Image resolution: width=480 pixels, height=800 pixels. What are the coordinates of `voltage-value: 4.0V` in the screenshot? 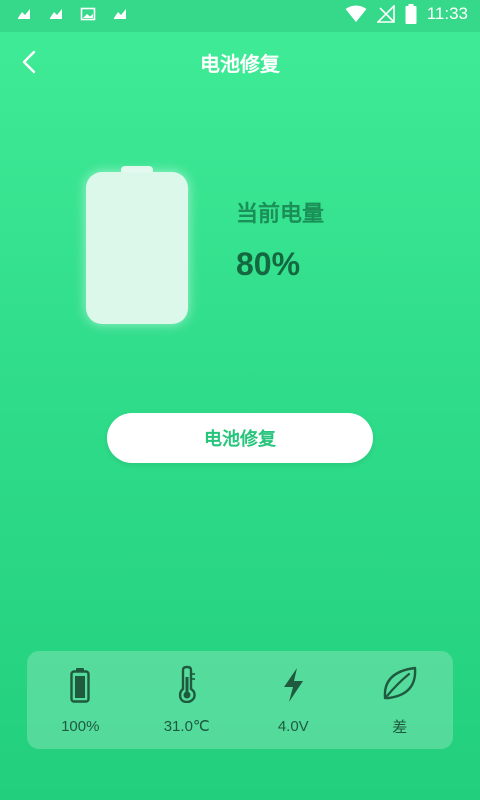 It's located at (293, 726).